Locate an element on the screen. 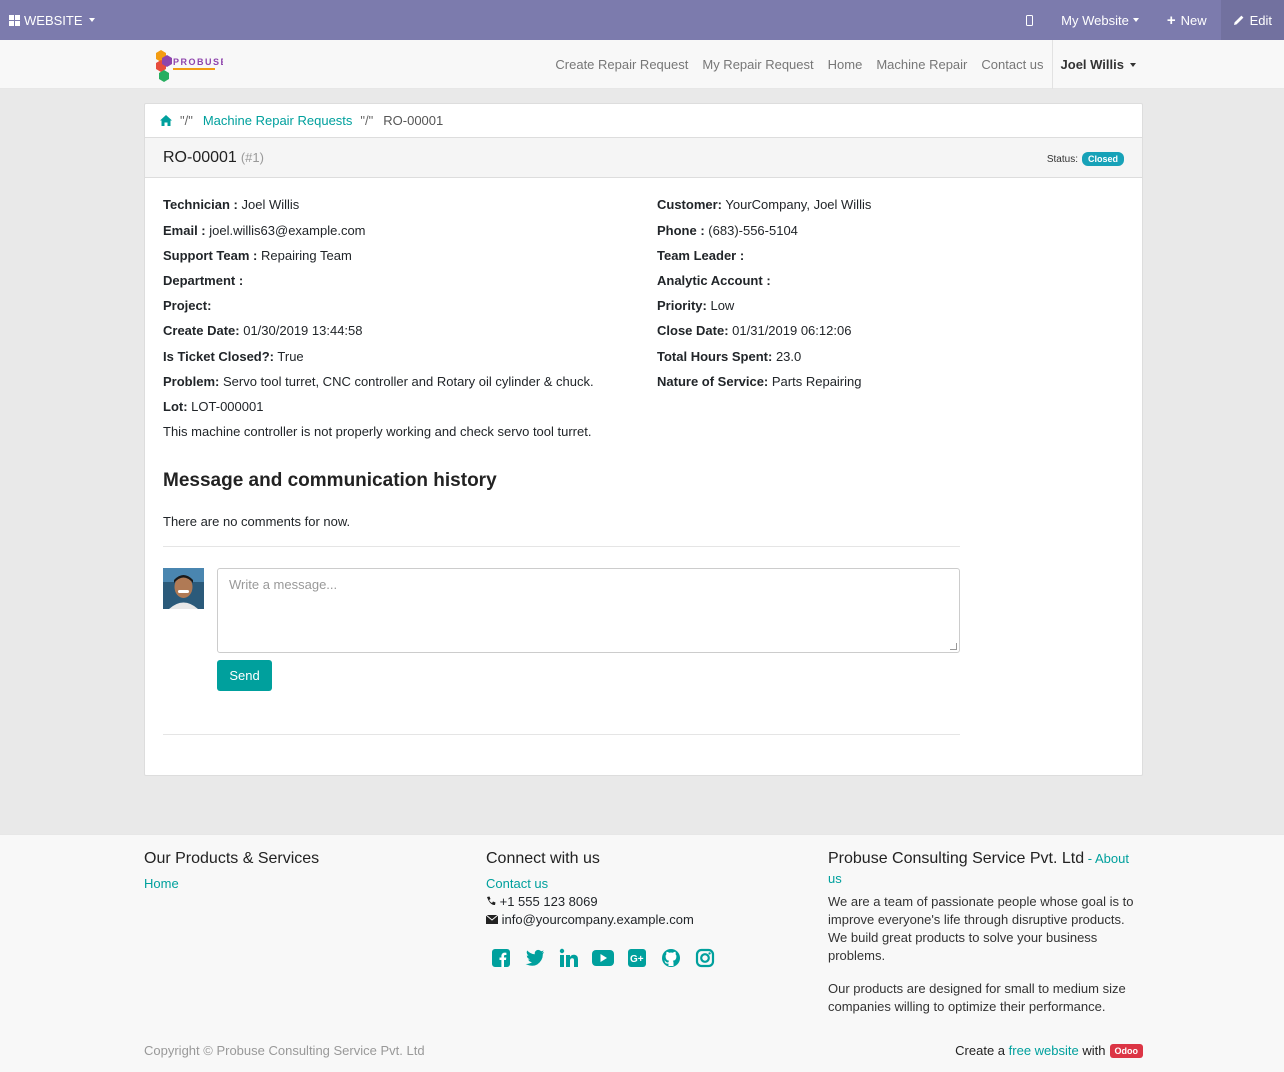 The width and height of the screenshot is (1284, 1072). field-analytic-account: Analytic Account : is located at coordinates (714, 281).